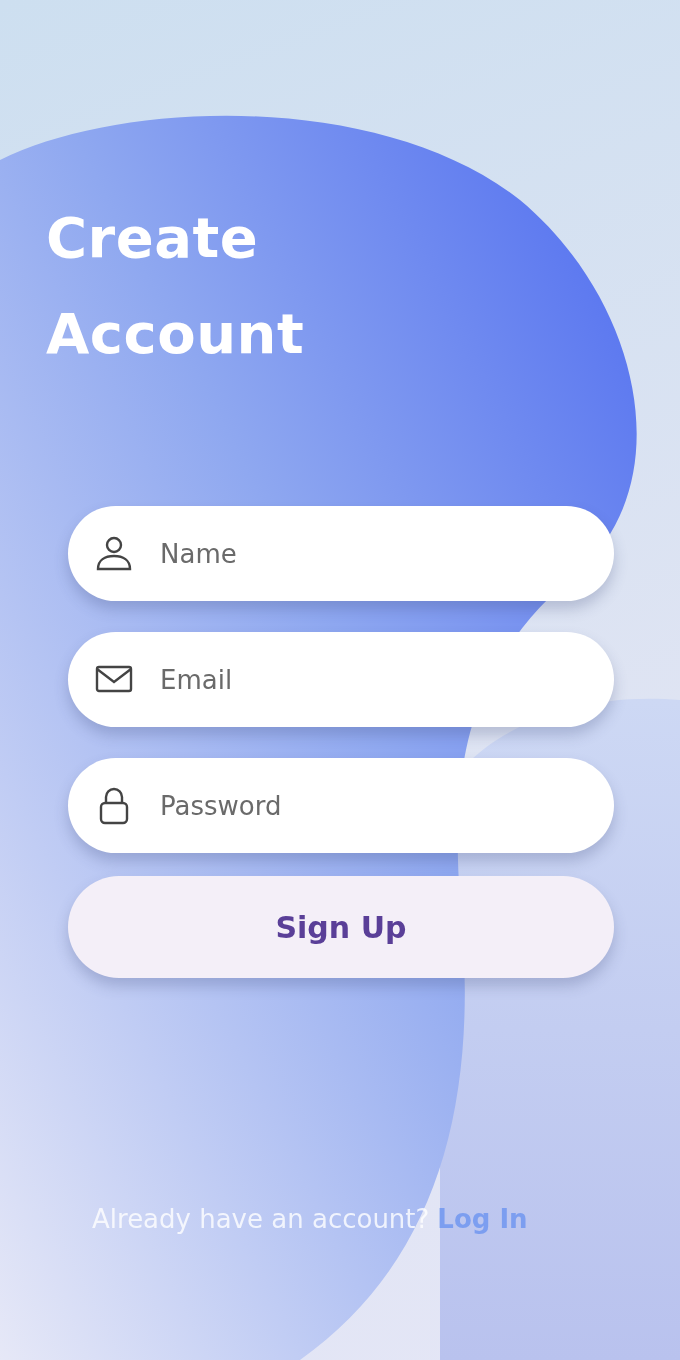 The image size is (680, 1360). I want to click on input-field: Name, so click(341, 553).